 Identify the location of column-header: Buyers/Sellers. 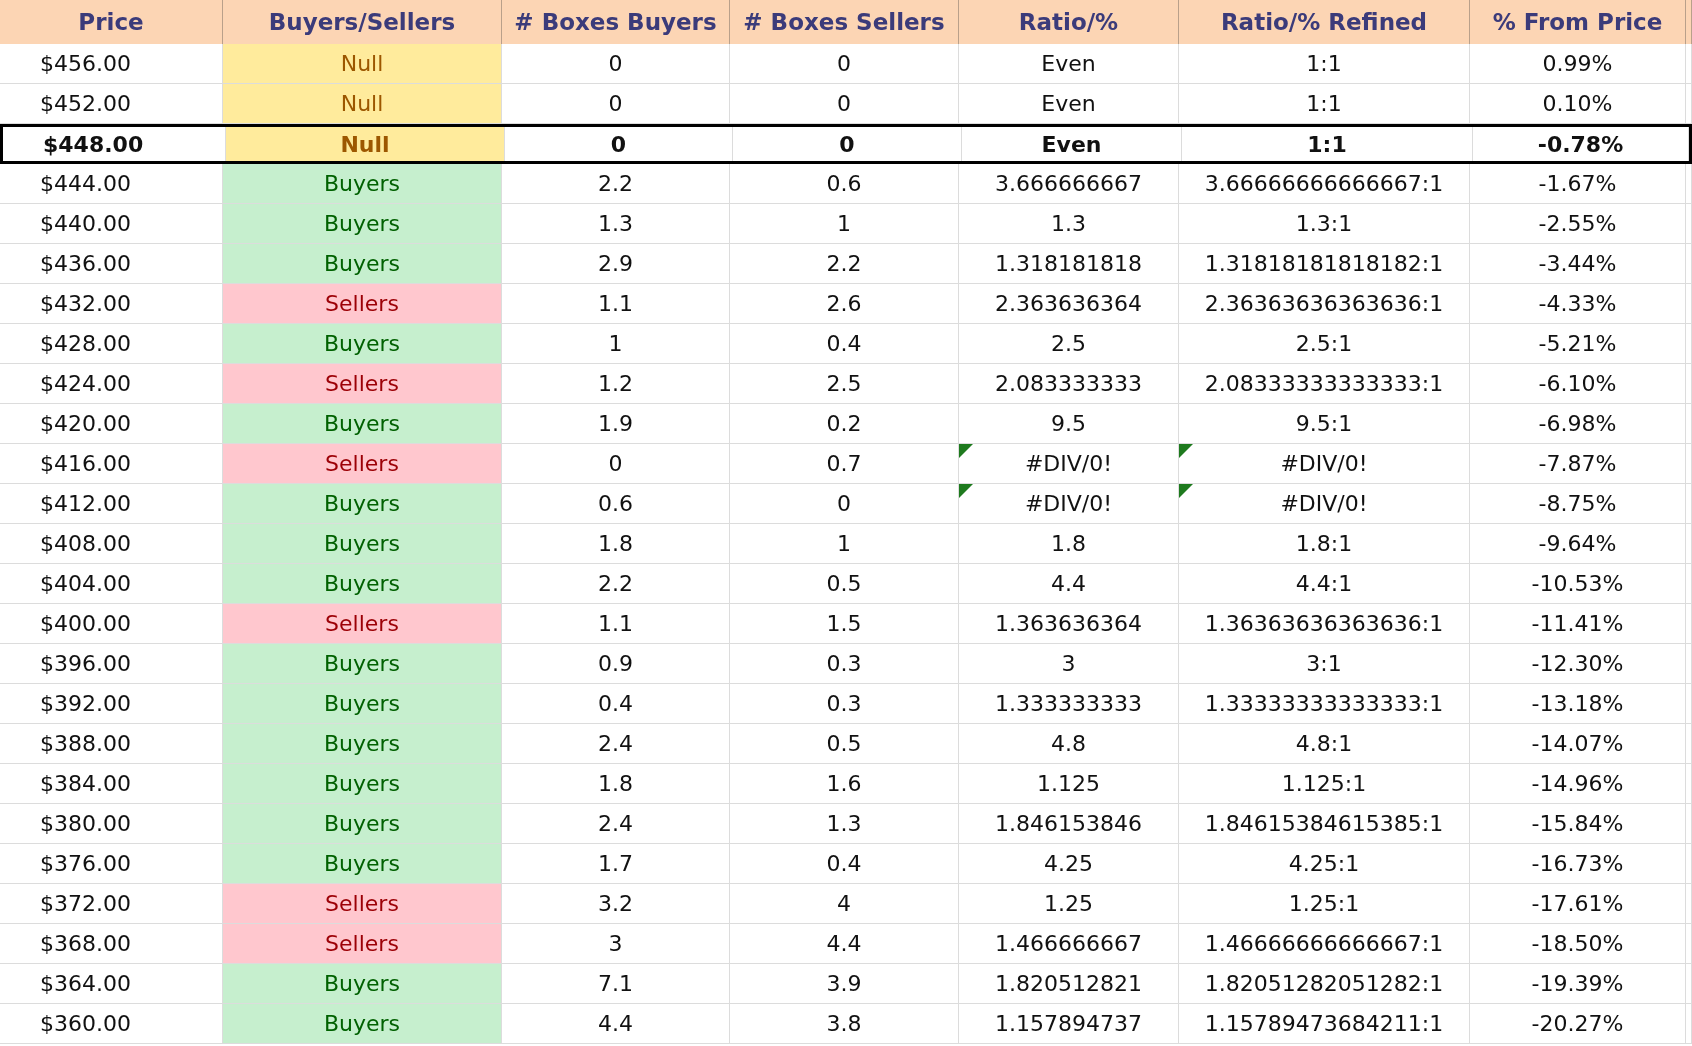
(362, 22).